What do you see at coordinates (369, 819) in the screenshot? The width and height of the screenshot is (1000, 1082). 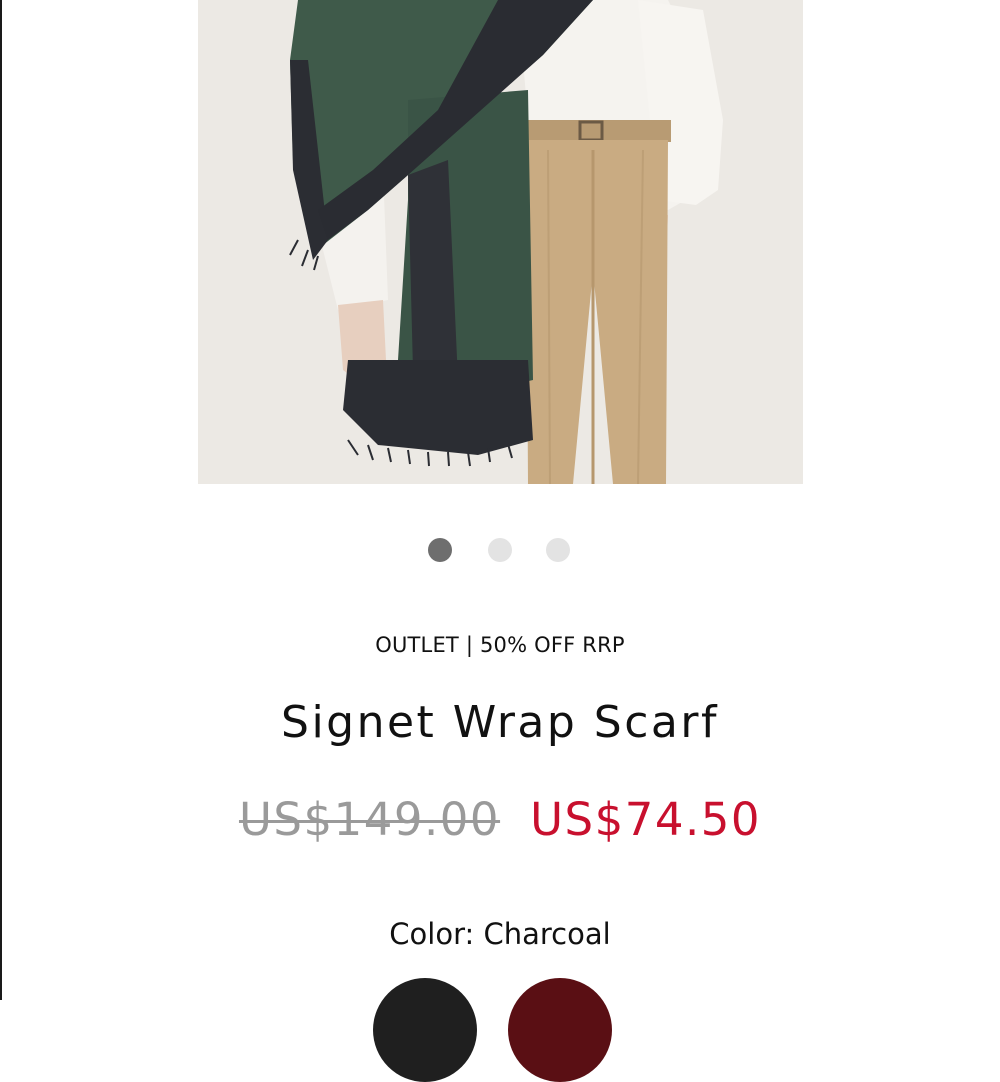 I see `original-price: US$149.00` at bounding box center [369, 819].